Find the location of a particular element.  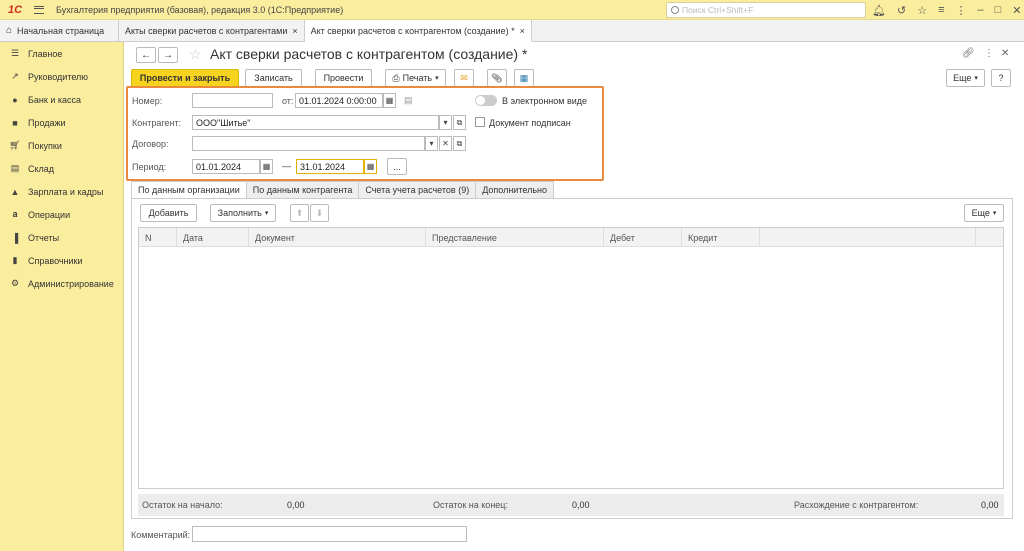

bell-icon: 🔔︎ is located at coordinates (879, 10).